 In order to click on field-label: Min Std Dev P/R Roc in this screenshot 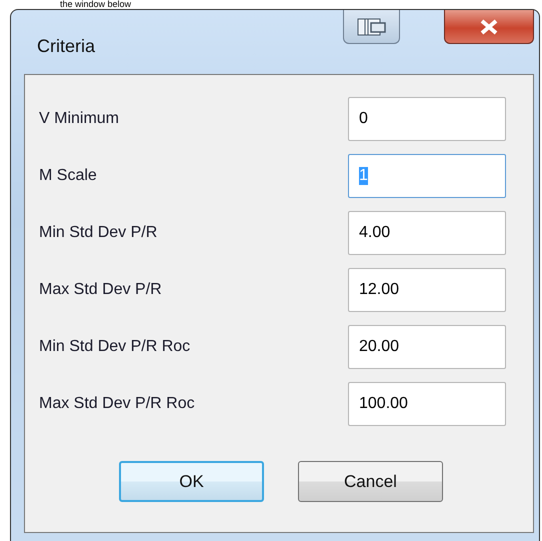, I will do `click(115, 347)`.